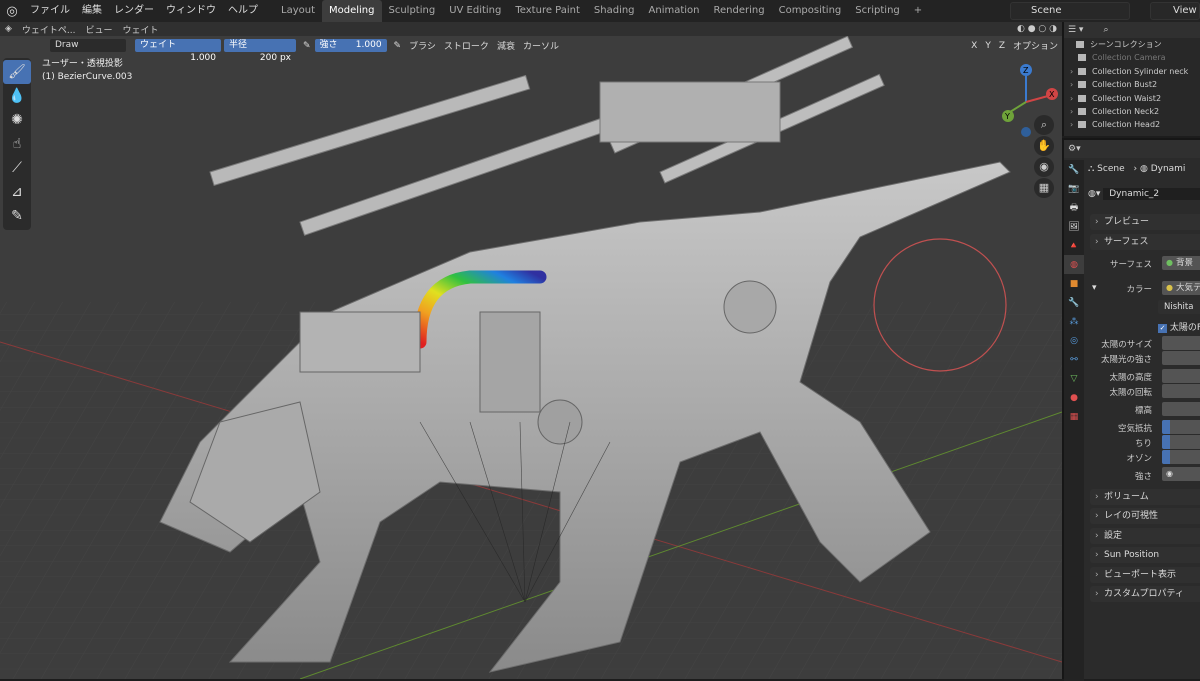 The image size is (1200, 681). What do you see at coordinates (674, 11) in the screenshot?
I see `tab-animation: Animation` at bounding box center [674, 11].